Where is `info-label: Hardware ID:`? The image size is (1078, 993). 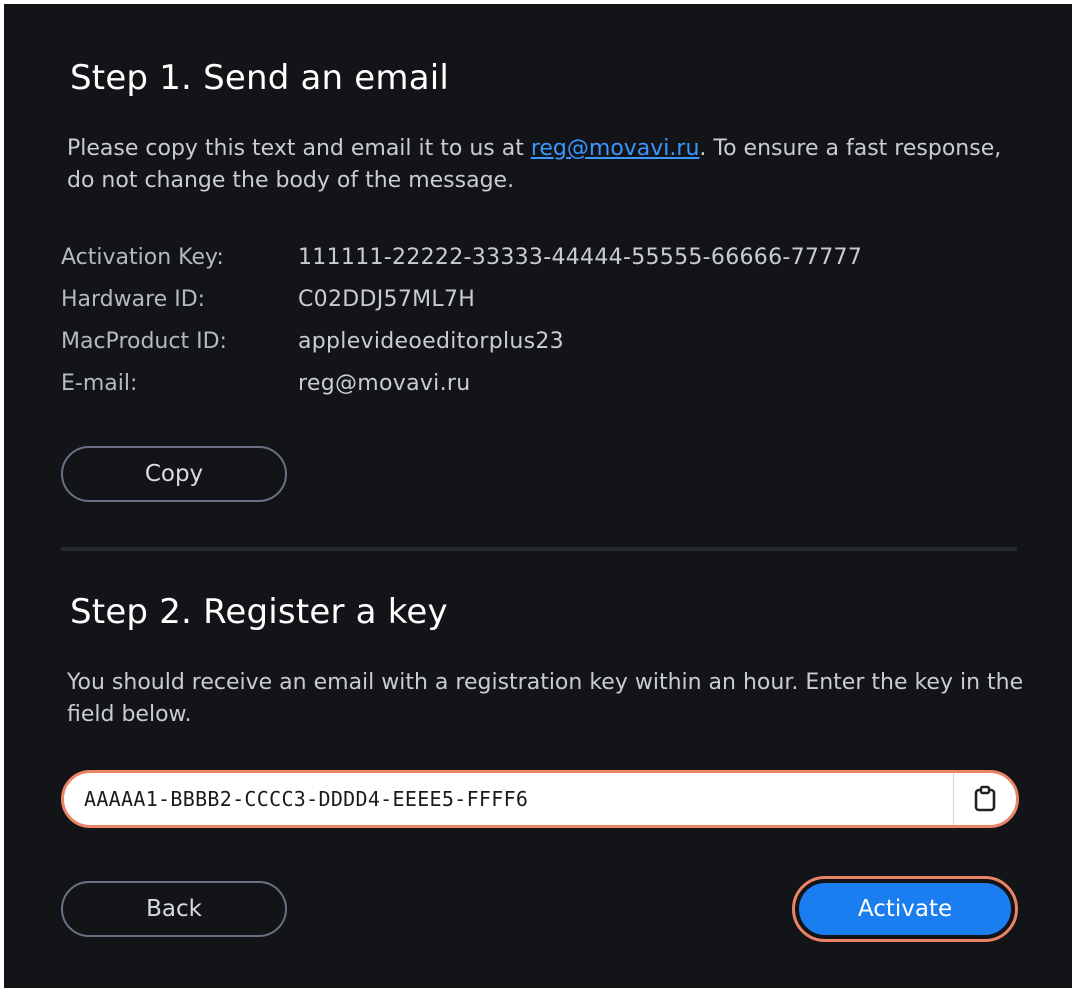 info-label: Hardware ID: is located at coordinates (133, 299).